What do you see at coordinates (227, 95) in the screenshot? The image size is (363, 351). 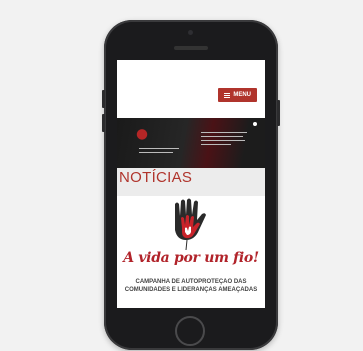 I see `hamburger-icon` at bounding box center [227, 95].